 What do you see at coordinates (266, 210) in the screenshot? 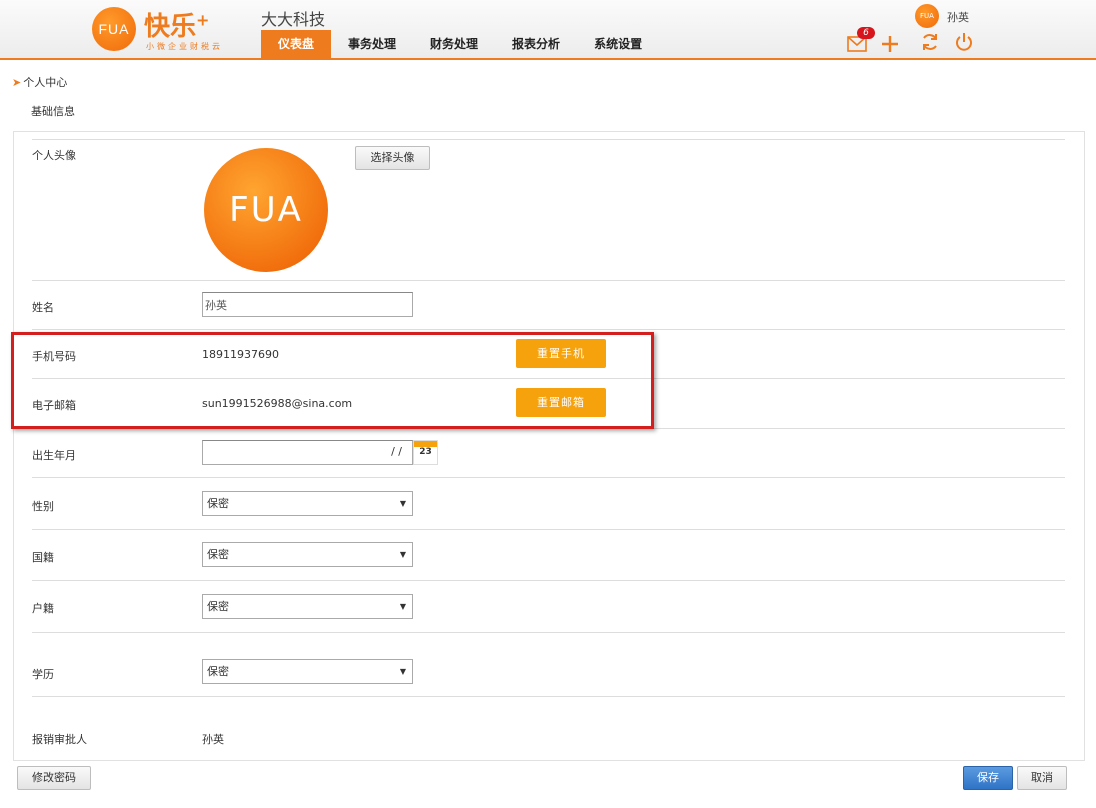
I see `profile-avatar-image: FUA` at bounding box center [266, 210].